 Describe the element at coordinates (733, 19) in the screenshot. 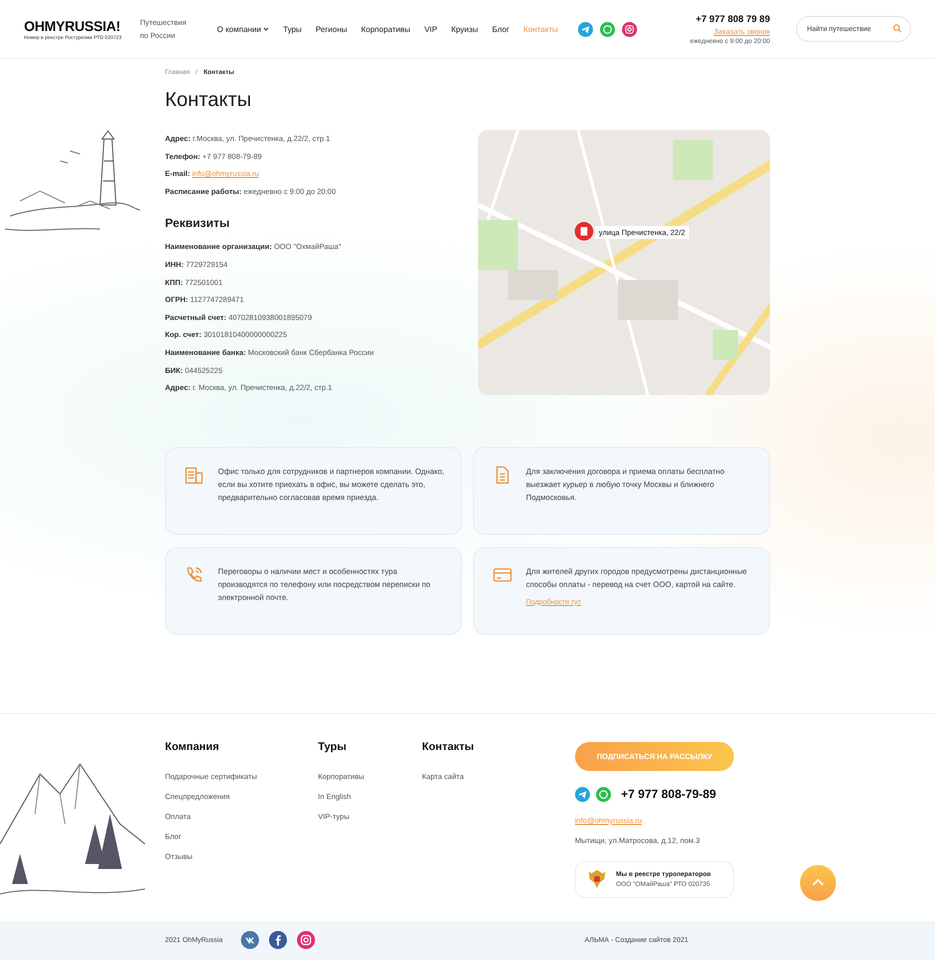

I see `phone-number: +7 977 808 79 89` at that location.